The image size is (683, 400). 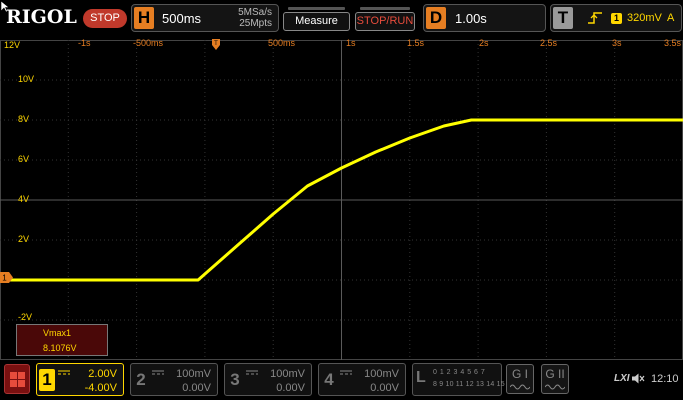 What do you see at coordinates (148, 43) in the screenshot?
I see `time-label: -500ms` at bounding box center [148, 43].